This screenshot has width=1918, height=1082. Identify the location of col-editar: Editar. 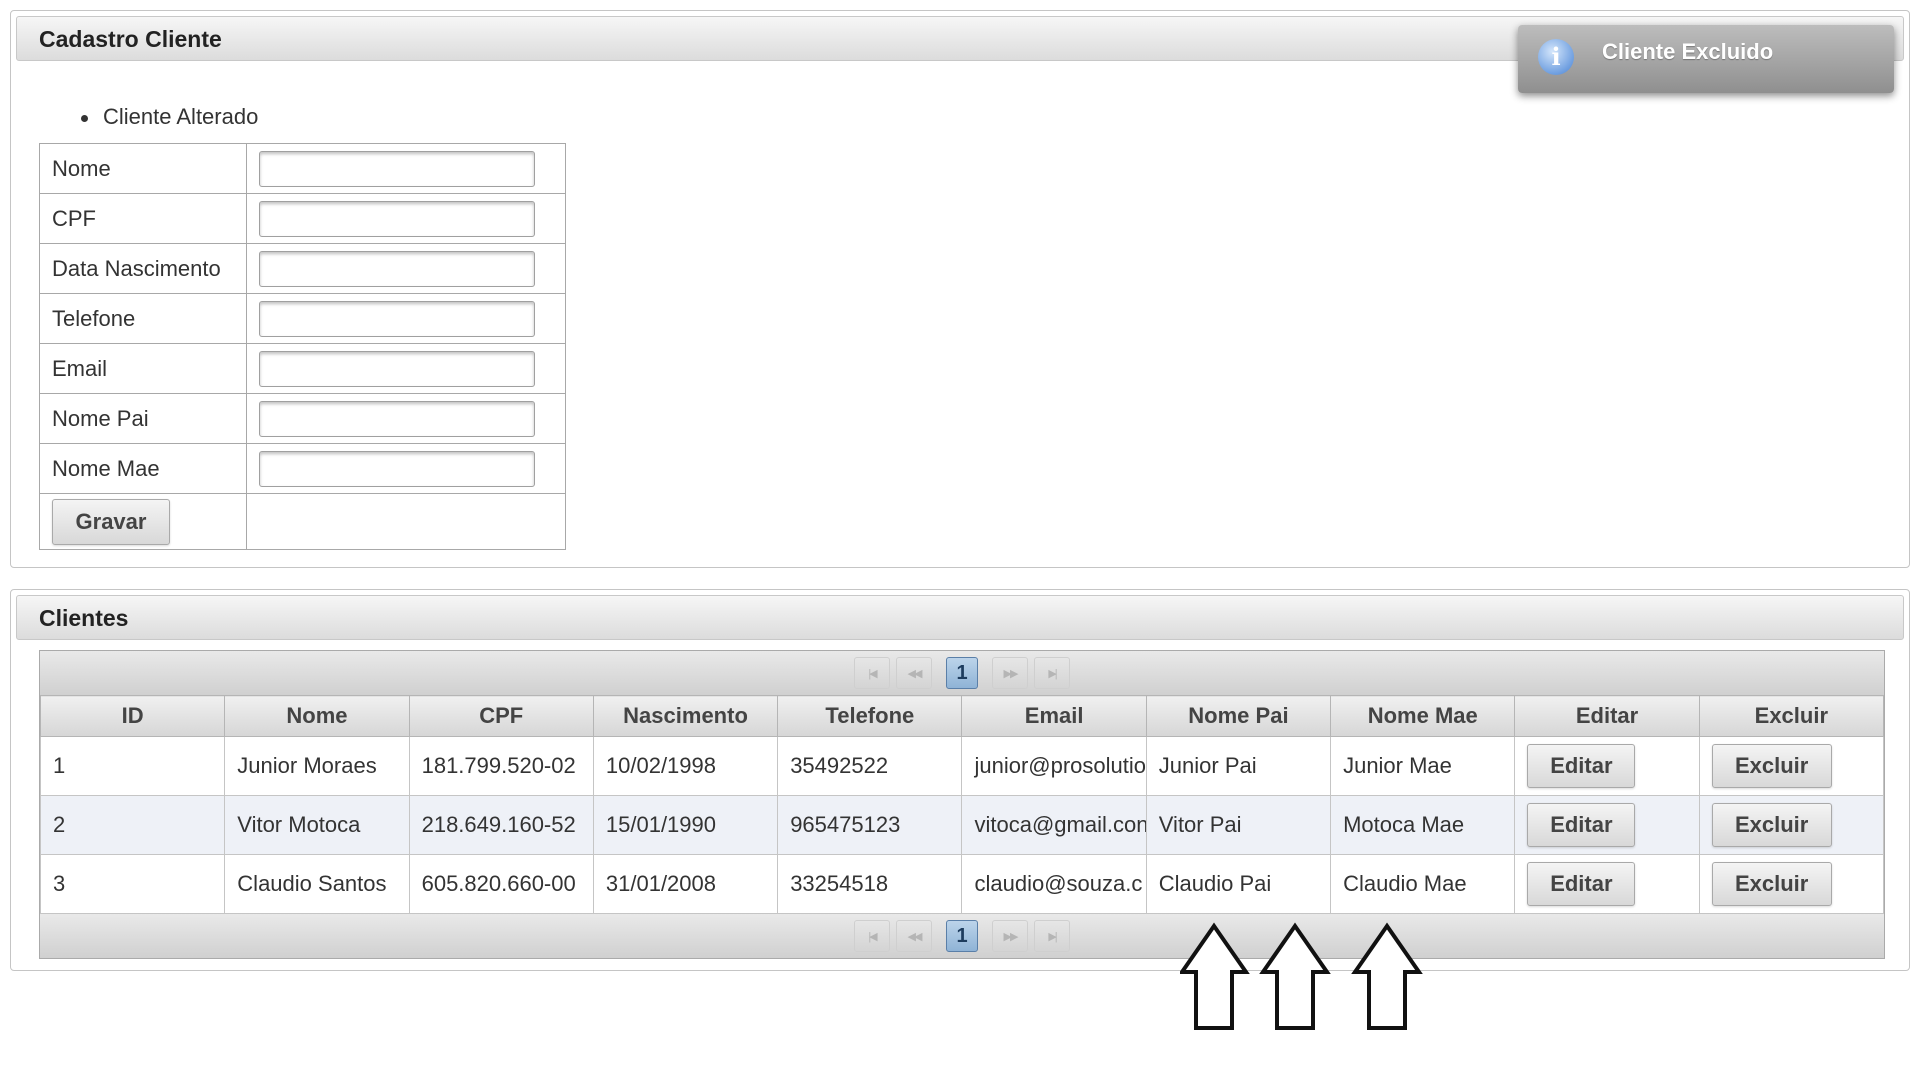
(1607, 716).